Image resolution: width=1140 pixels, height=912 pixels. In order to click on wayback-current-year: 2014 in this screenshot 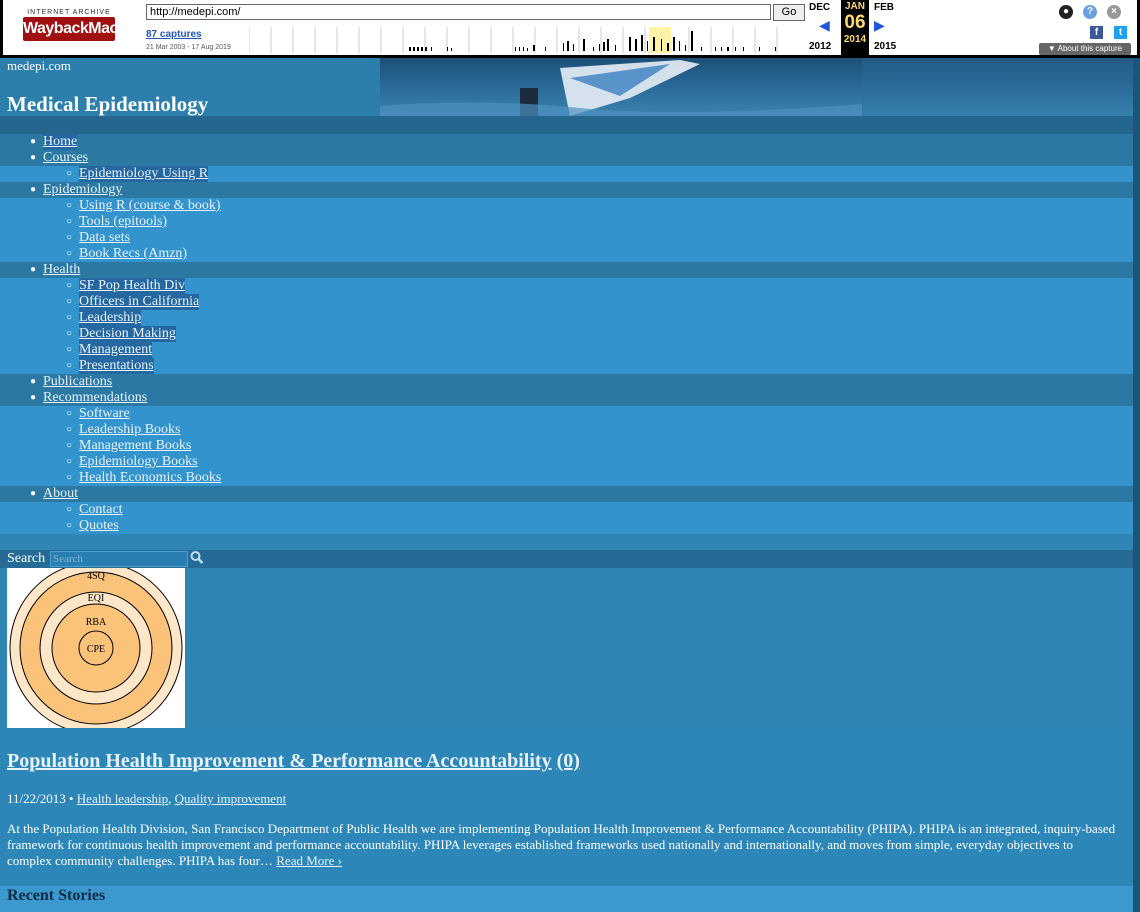, I will do `click(855, 39)`.